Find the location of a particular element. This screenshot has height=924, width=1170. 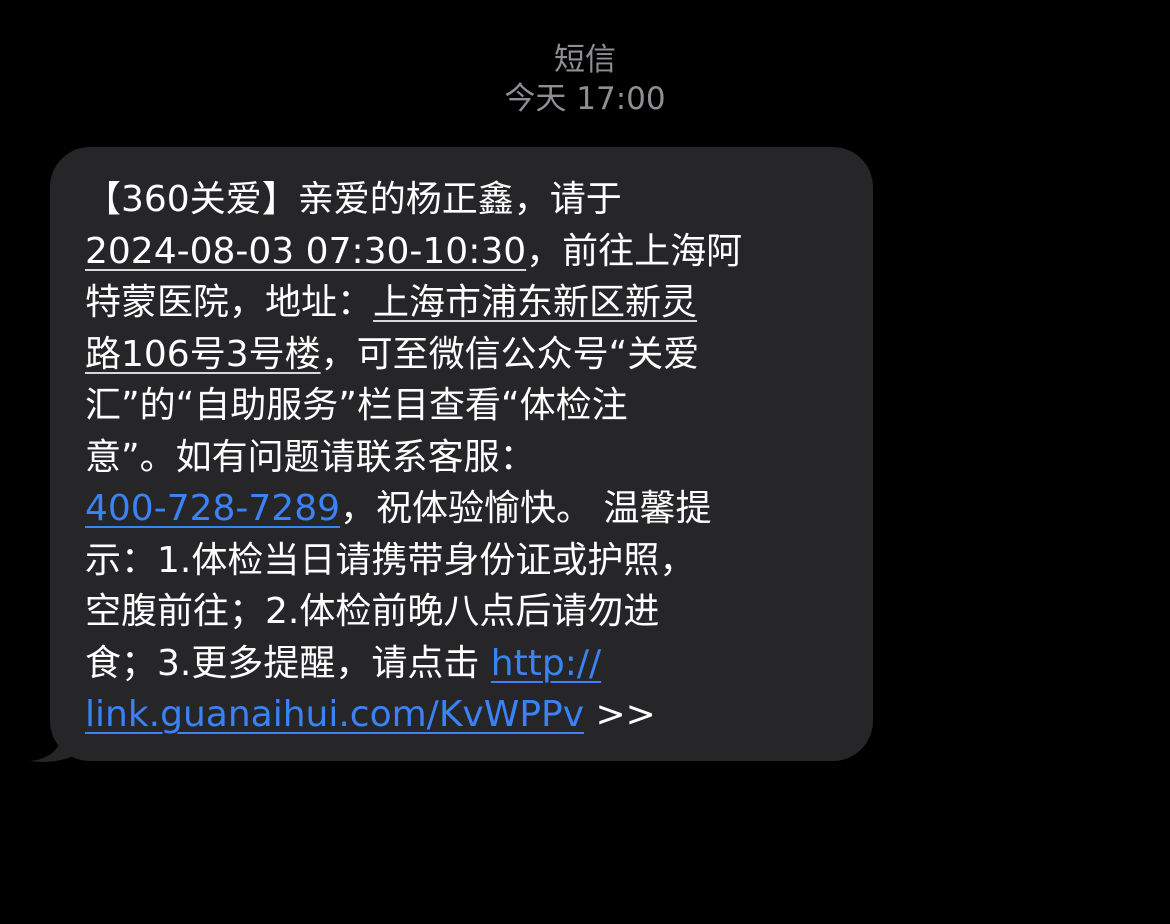

message-text-segment: 意”。如有问题请联系客服： is located at coordinates (310, 457).